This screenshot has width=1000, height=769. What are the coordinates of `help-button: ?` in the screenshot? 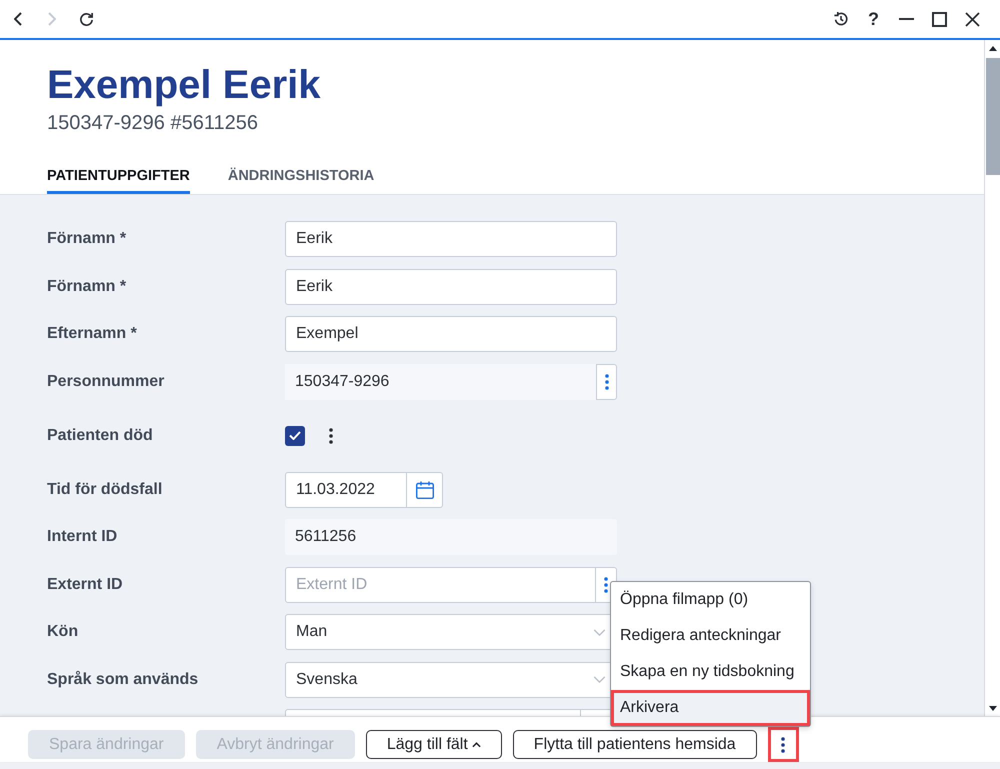 It's located at (873, 19).